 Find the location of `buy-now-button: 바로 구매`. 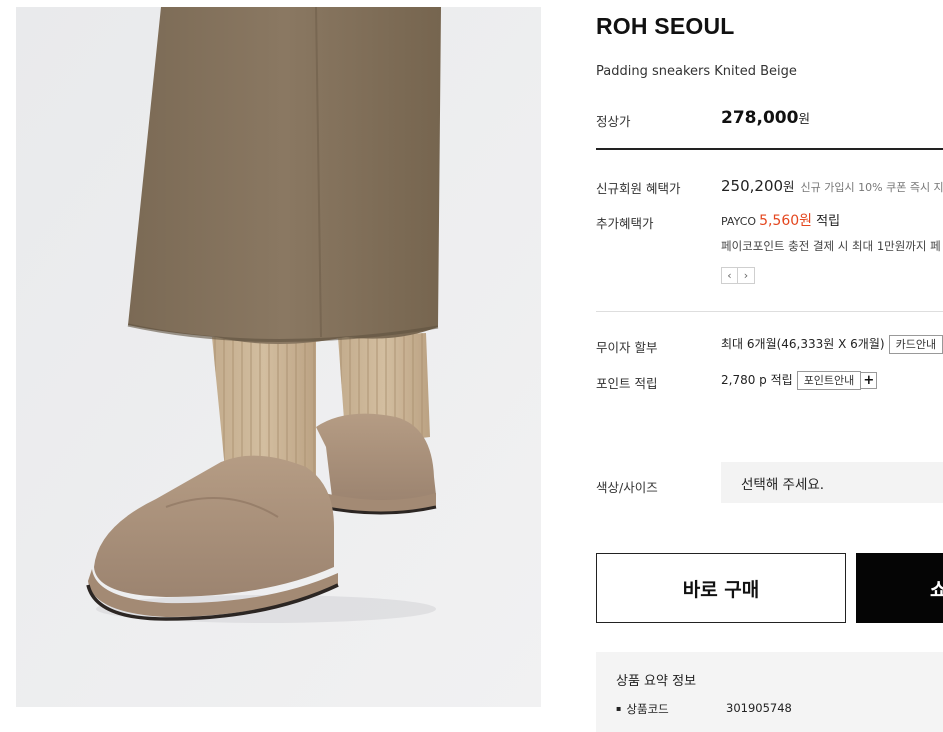

buy-now-button: 바로 구매 is located at coordinates (721, 588).